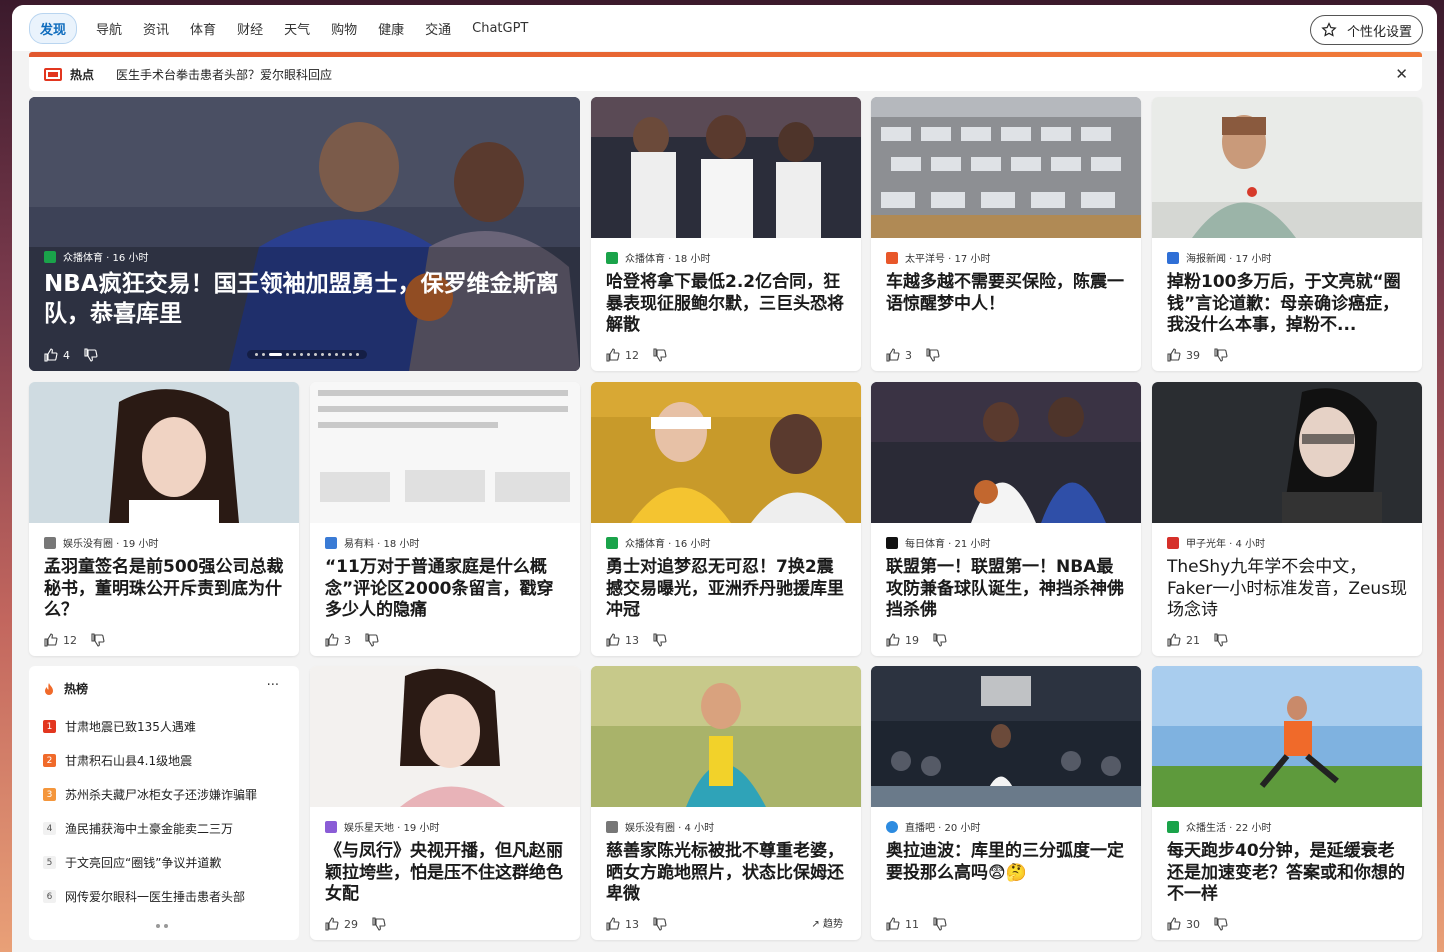 The height and width of the screenshot is (952, 1444). I want to click on source-text: 太平洋号 · 17 小时, so click(948, 259).